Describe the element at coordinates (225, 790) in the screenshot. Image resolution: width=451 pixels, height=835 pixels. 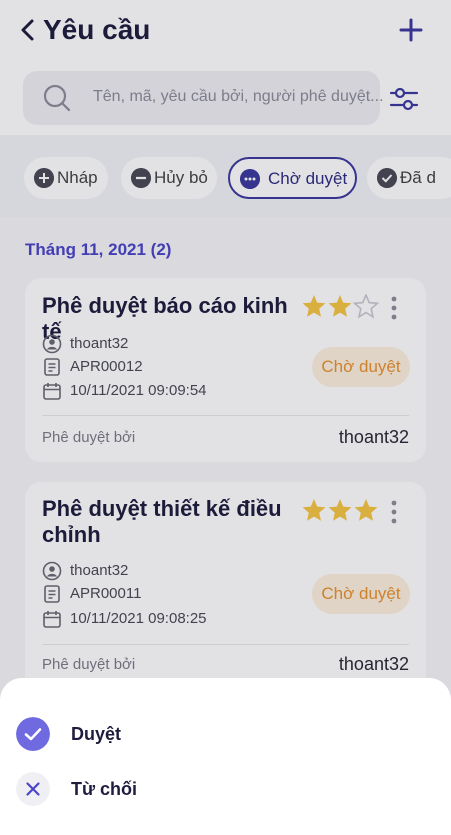
I see `reject-action: Từ chối` at that location.